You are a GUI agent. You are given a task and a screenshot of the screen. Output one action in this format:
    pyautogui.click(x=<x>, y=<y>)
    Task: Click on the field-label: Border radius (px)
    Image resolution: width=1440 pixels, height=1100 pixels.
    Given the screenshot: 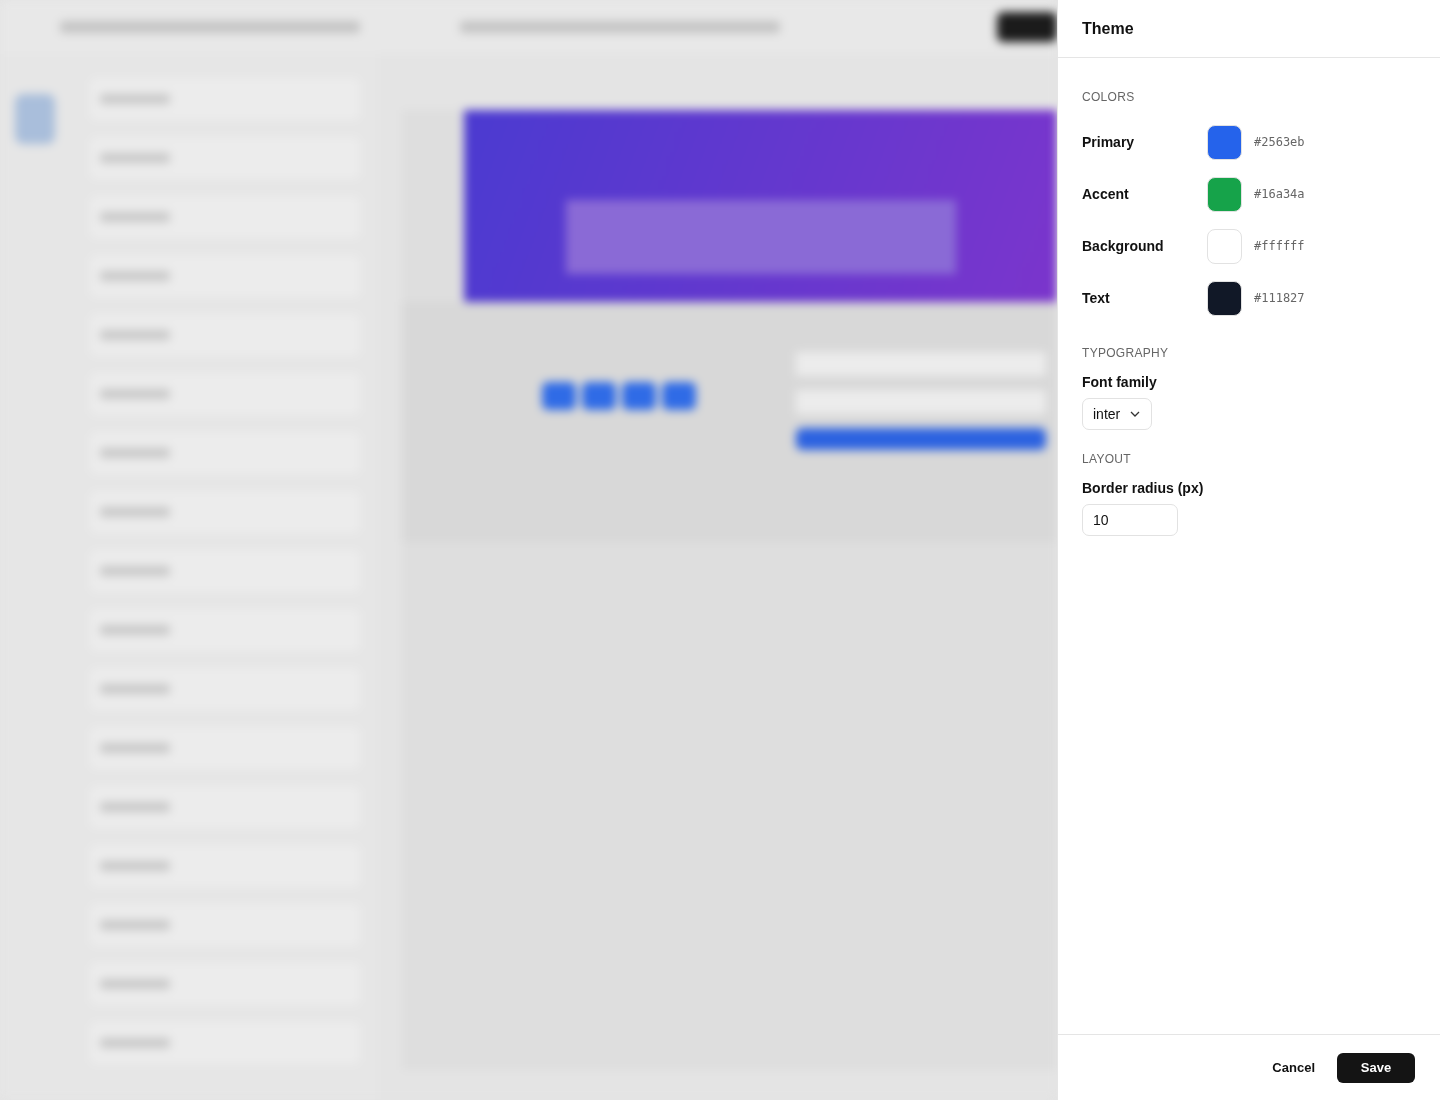 What is the action you would take?
    pyautogui.click(x=1143, y=488)
    